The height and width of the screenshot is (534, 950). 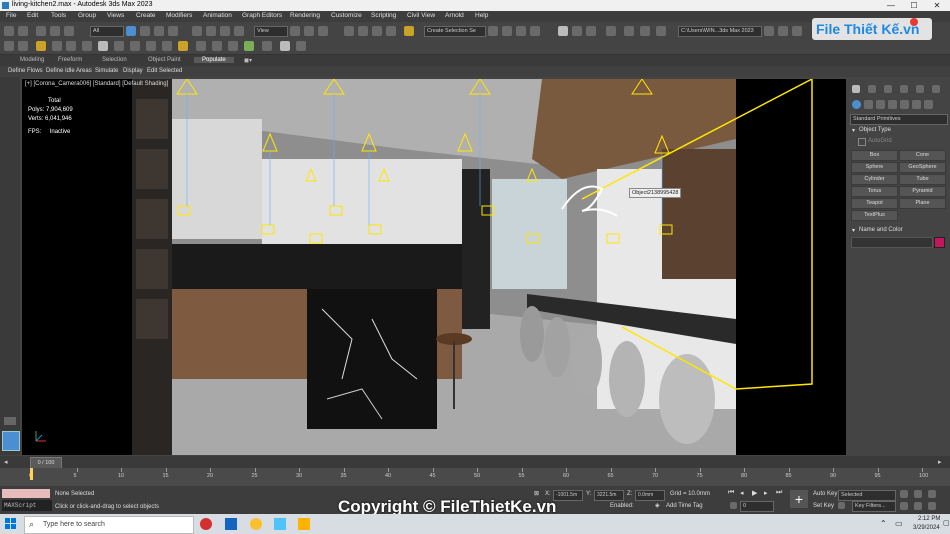 I want to click on teapot-button: Teapot, so click(x=874, y=203).